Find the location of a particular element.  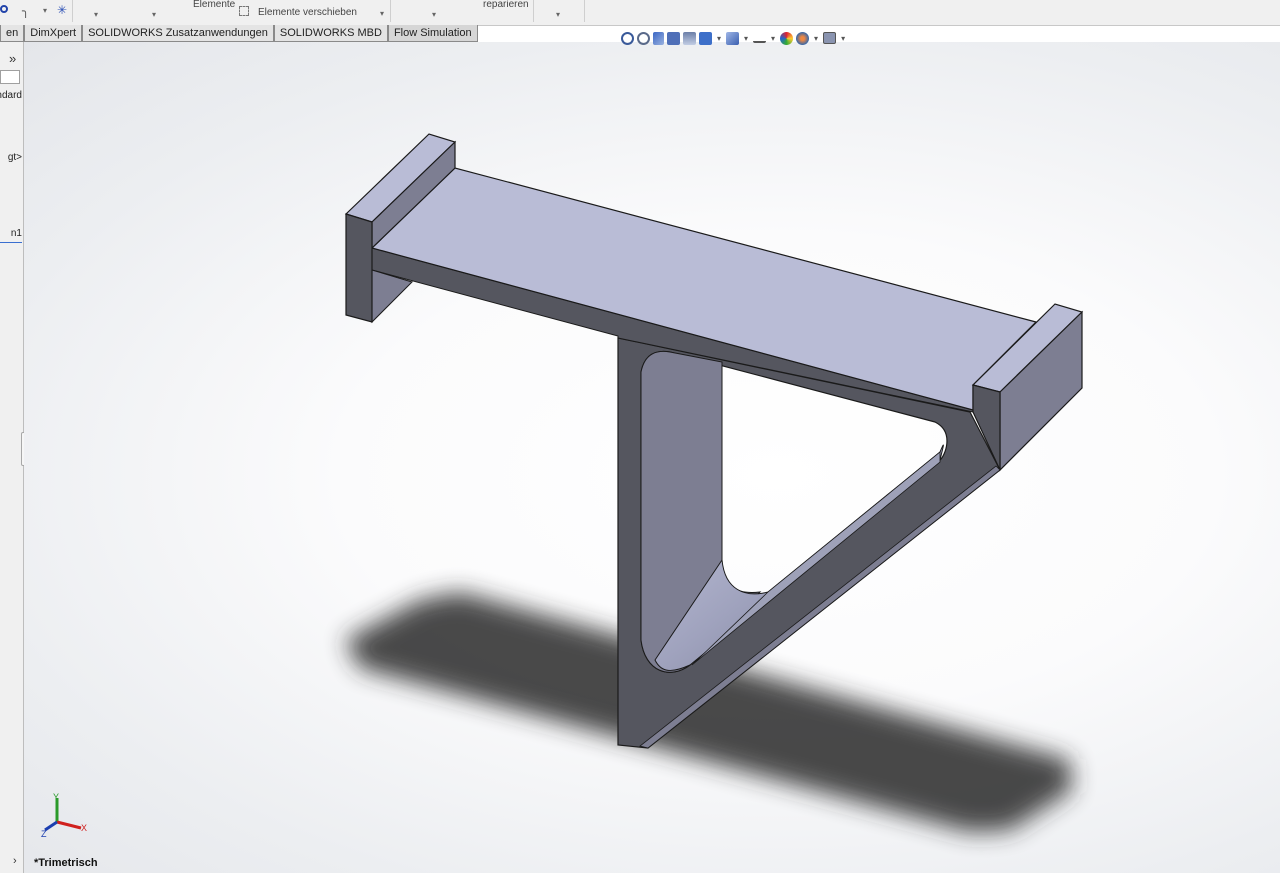

tree-item-fragment: ndard is located at coordinates (11, 95).